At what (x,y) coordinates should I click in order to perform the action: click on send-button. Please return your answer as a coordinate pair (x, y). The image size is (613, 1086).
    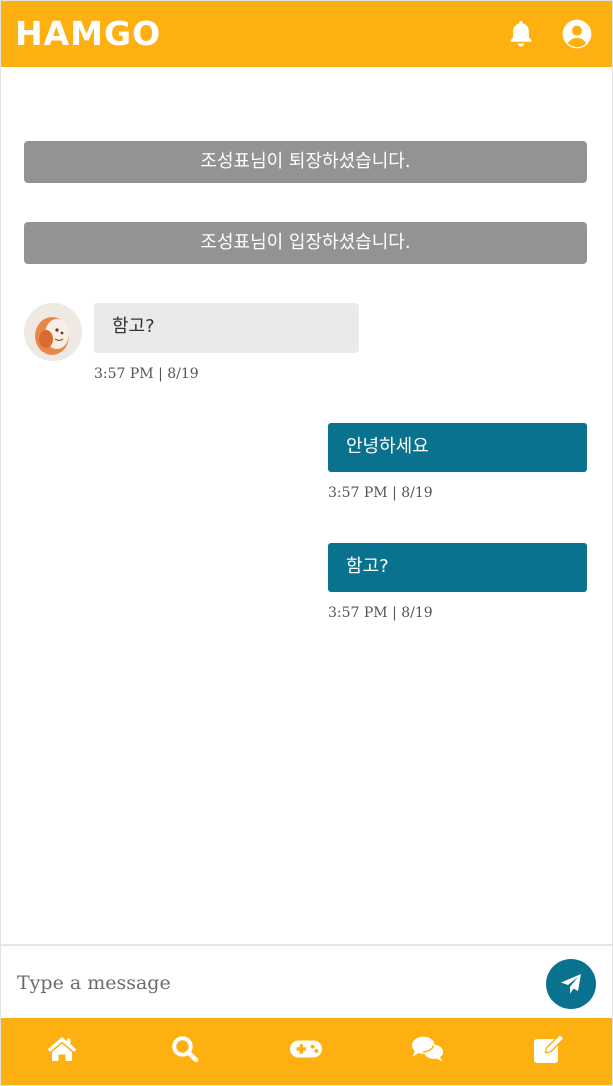
    Looking at the image, I should click on (571, 984).